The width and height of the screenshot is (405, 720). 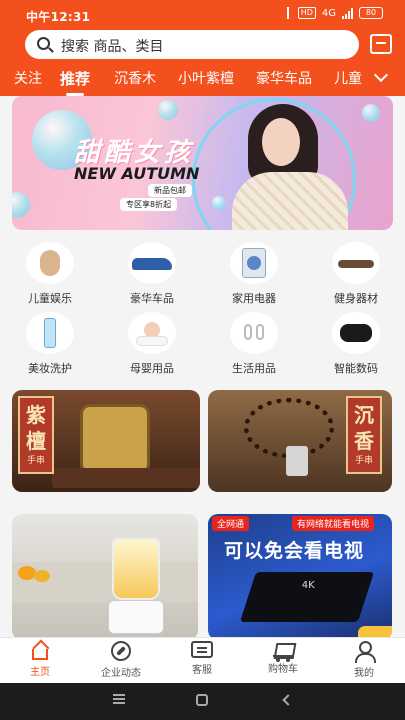 What do you see at coordinates (40, 654) in the screenshot?
I see `home-icon` at bounding box center [40, 654].